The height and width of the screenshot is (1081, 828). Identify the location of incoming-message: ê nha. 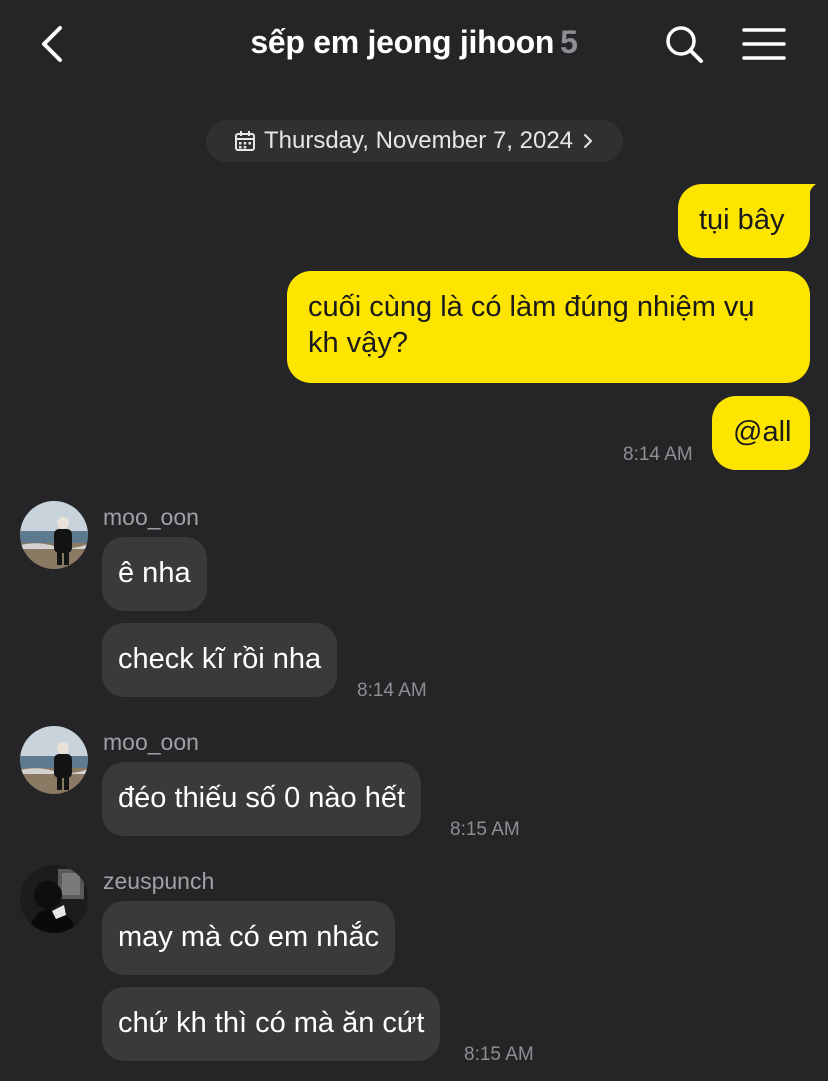
(154, 574).